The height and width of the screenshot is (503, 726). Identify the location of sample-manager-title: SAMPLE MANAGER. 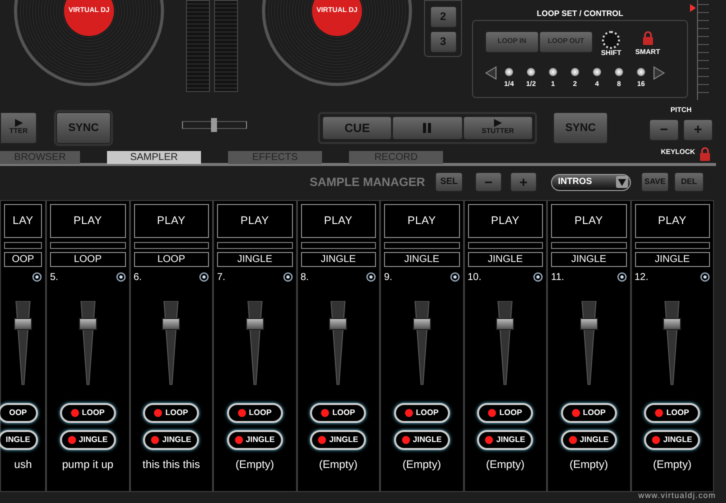
(367, 182).